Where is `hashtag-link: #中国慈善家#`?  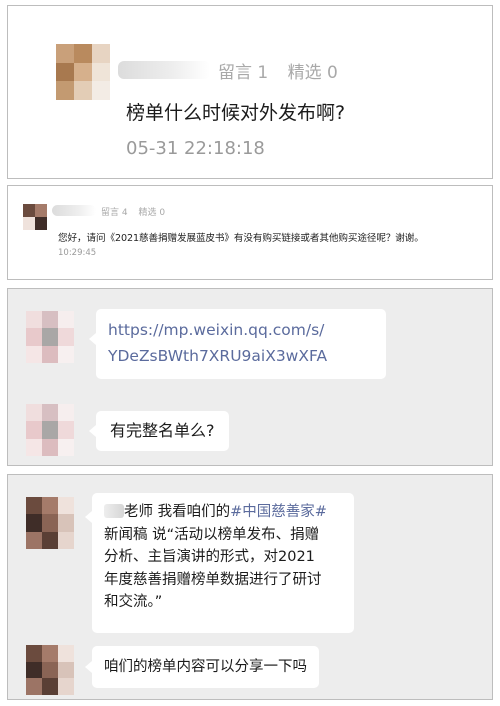
hashtag-link: #中国慈善家# is located at coordinates (278, 512).